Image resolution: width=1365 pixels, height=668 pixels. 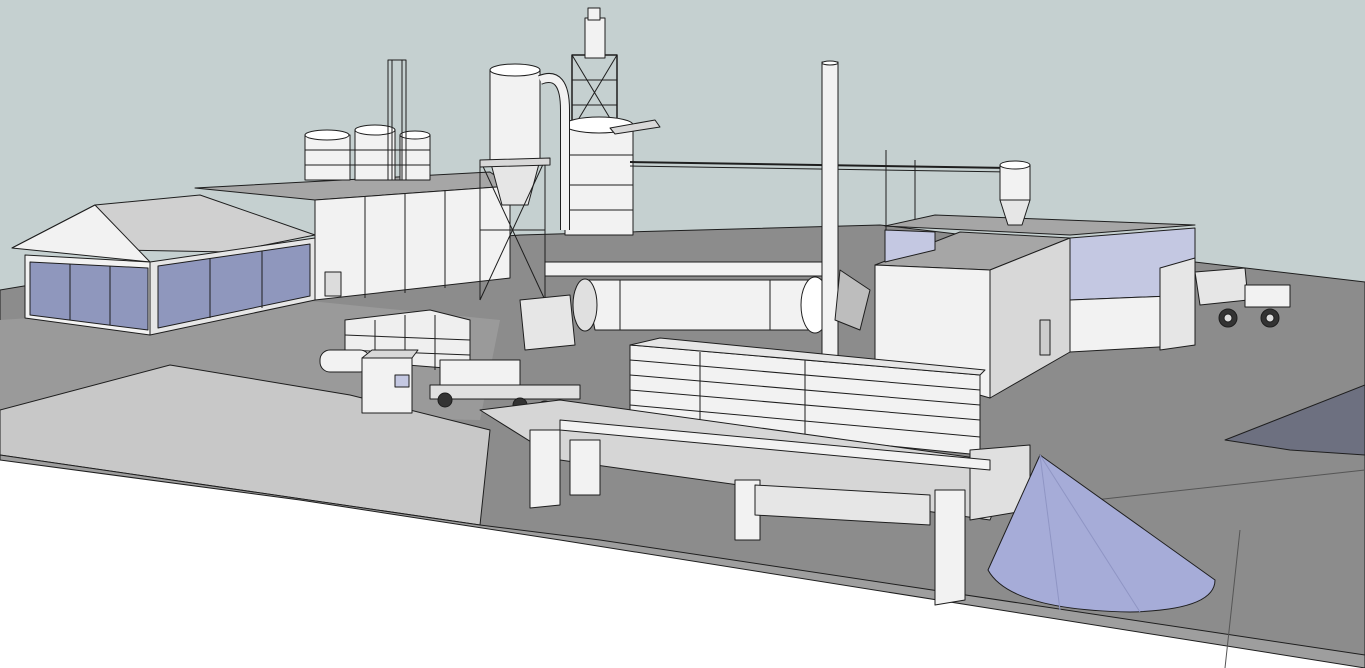 I want to click on dust-collector, so click(x=1015, y=193).